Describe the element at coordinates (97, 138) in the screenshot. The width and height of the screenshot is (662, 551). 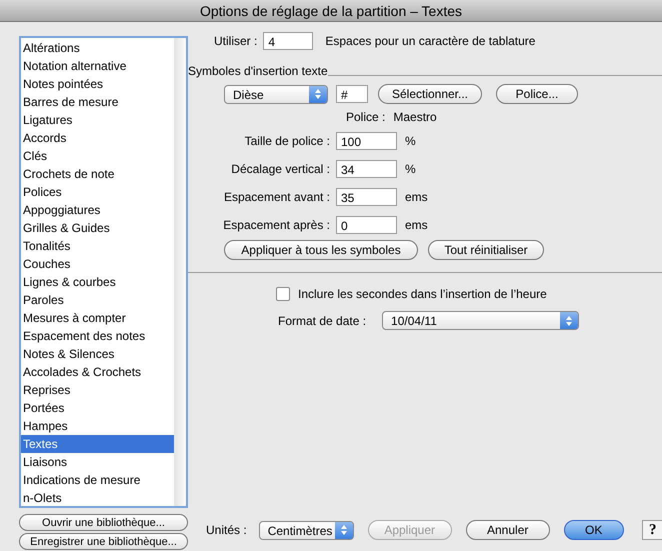
I see `category-item: Accords` at that location.